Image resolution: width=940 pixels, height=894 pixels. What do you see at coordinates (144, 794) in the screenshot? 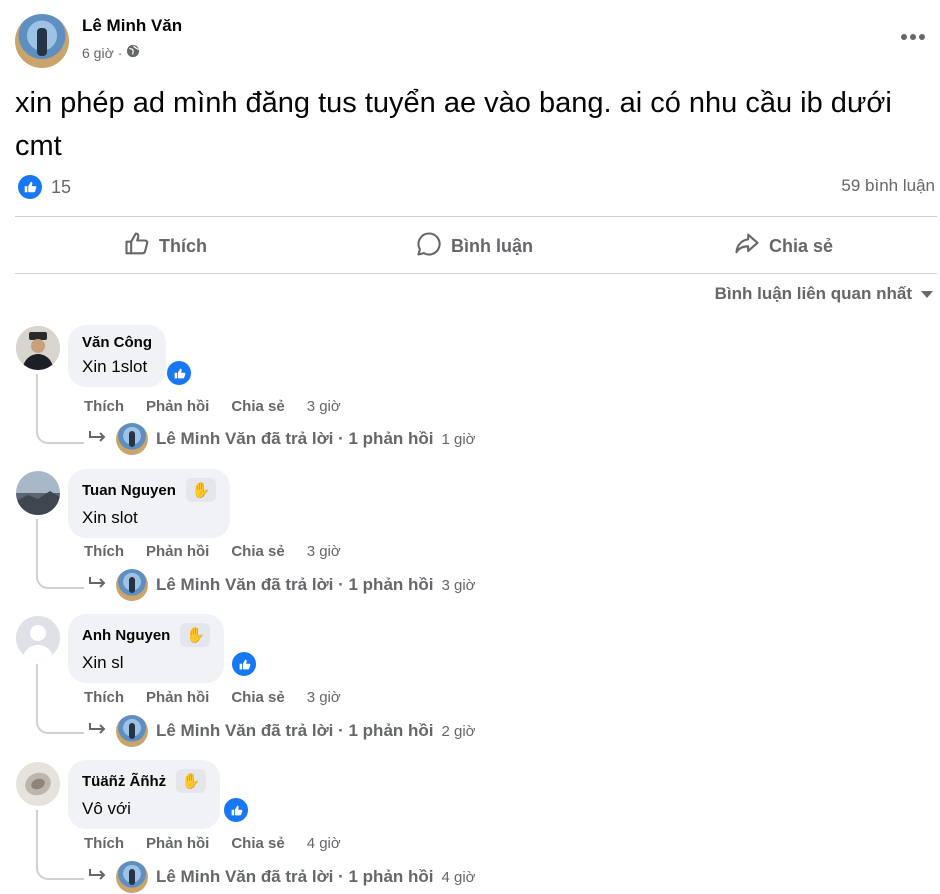
I see `comment-bubble: Tüäñż Ãñhż ✋ Vô với` at bounding box center [144, 794].